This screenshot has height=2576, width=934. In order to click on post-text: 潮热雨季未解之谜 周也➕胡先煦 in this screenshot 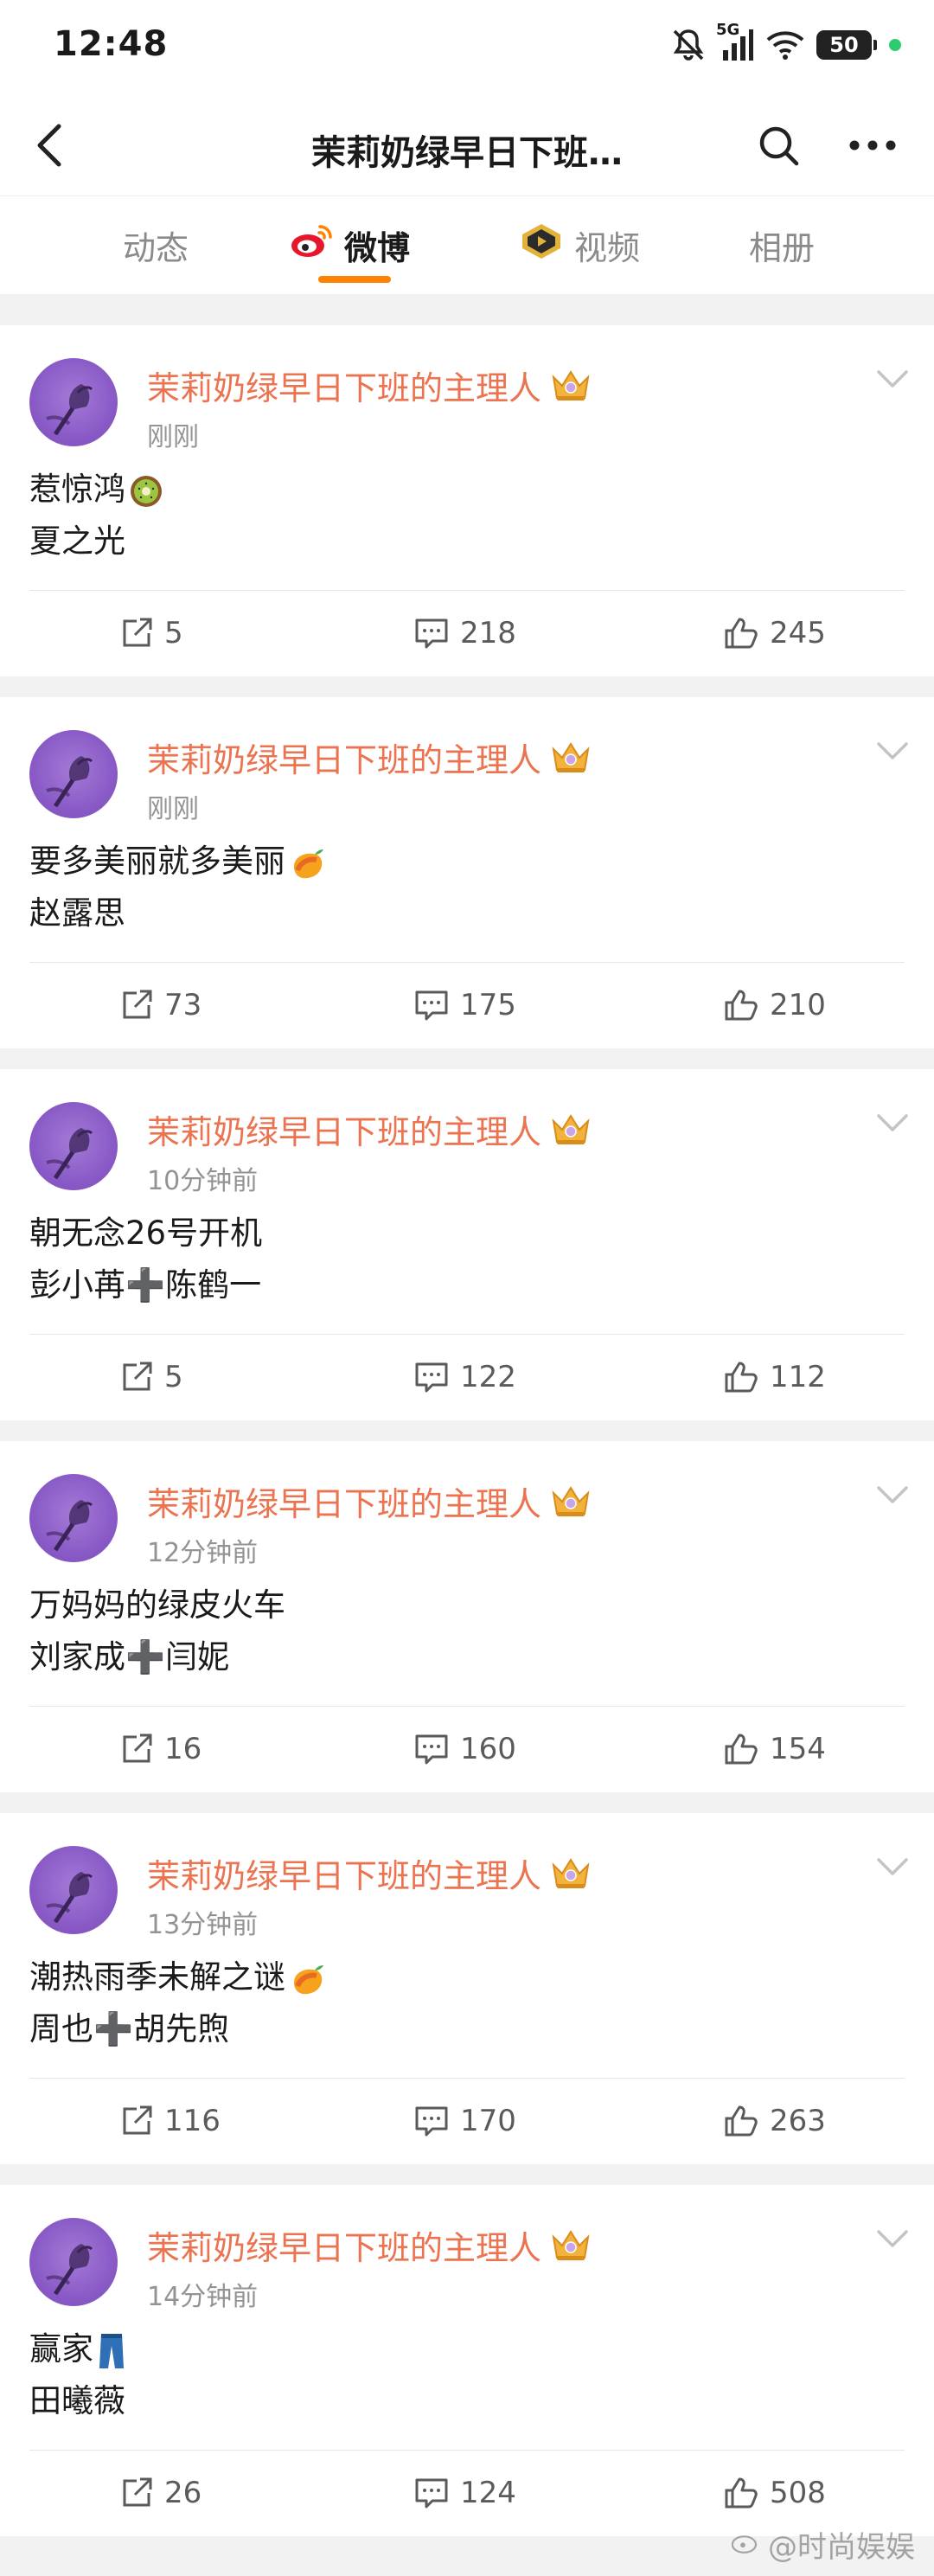, I will do `click(176, 2003)`.